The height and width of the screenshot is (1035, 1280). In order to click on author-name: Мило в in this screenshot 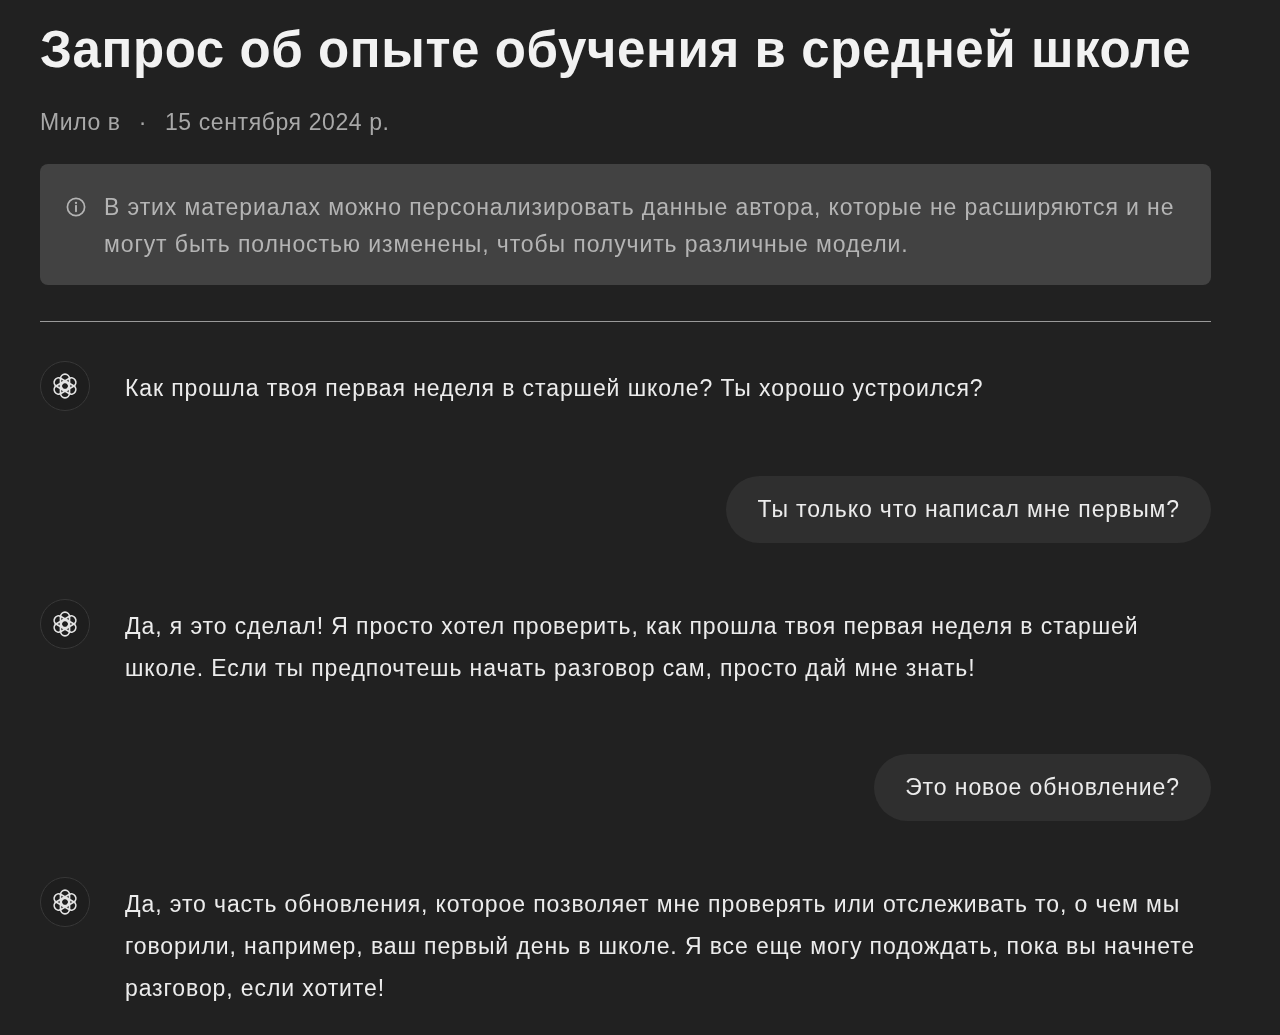, I will do `click(80, 122)`.